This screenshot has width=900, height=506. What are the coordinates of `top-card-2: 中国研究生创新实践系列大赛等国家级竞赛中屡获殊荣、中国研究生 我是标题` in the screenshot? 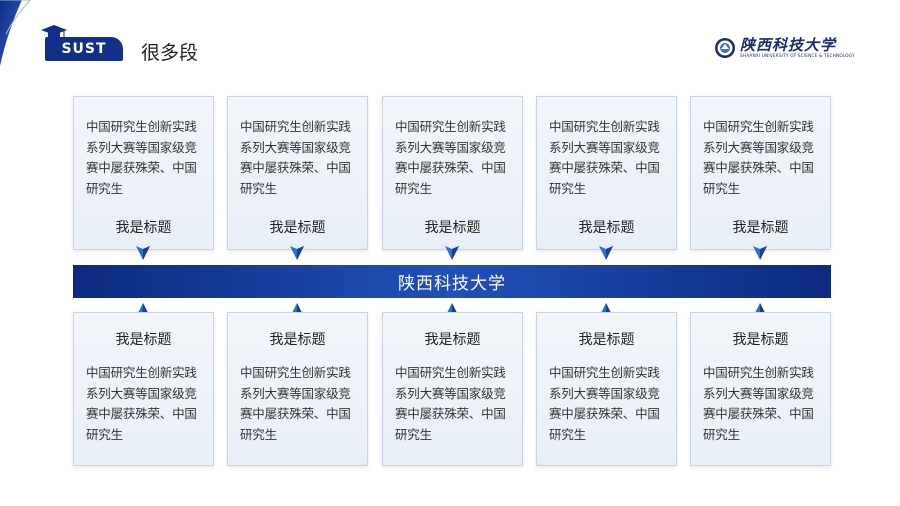 It's located at (297, 173).